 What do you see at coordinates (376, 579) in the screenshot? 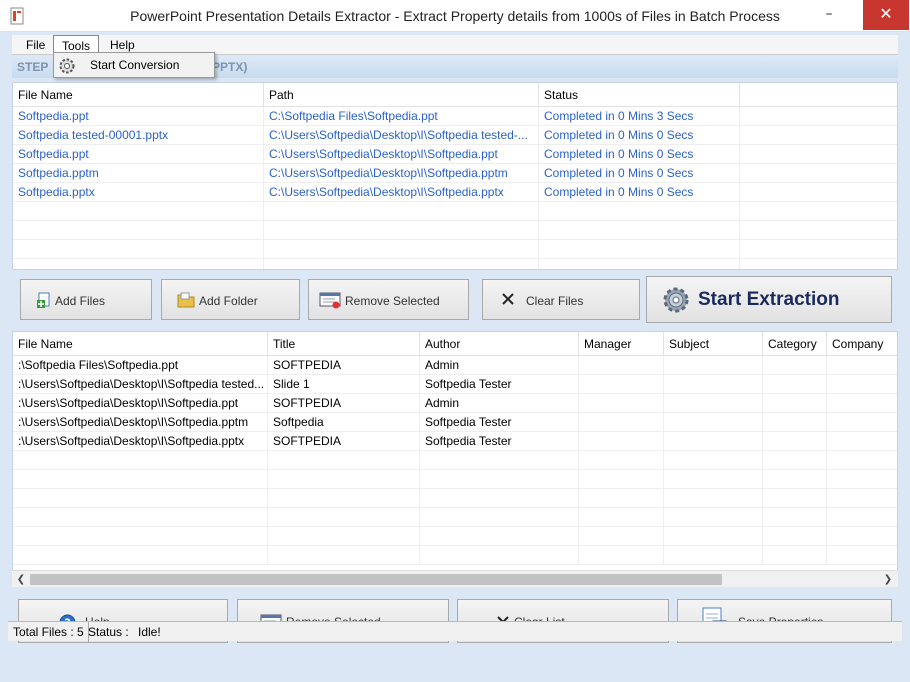
I see `scrollbar-thumb` at bounding box center [376, 579].